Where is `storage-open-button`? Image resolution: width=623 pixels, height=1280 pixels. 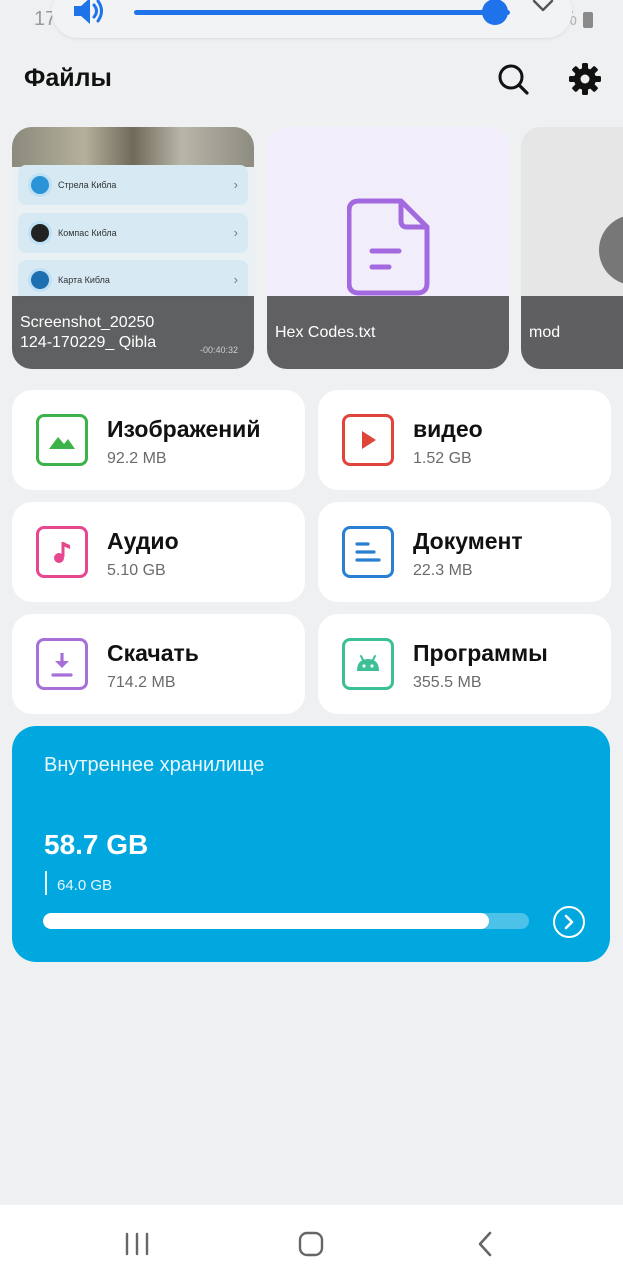
storage-open-button is located at coordinates (569, 922).